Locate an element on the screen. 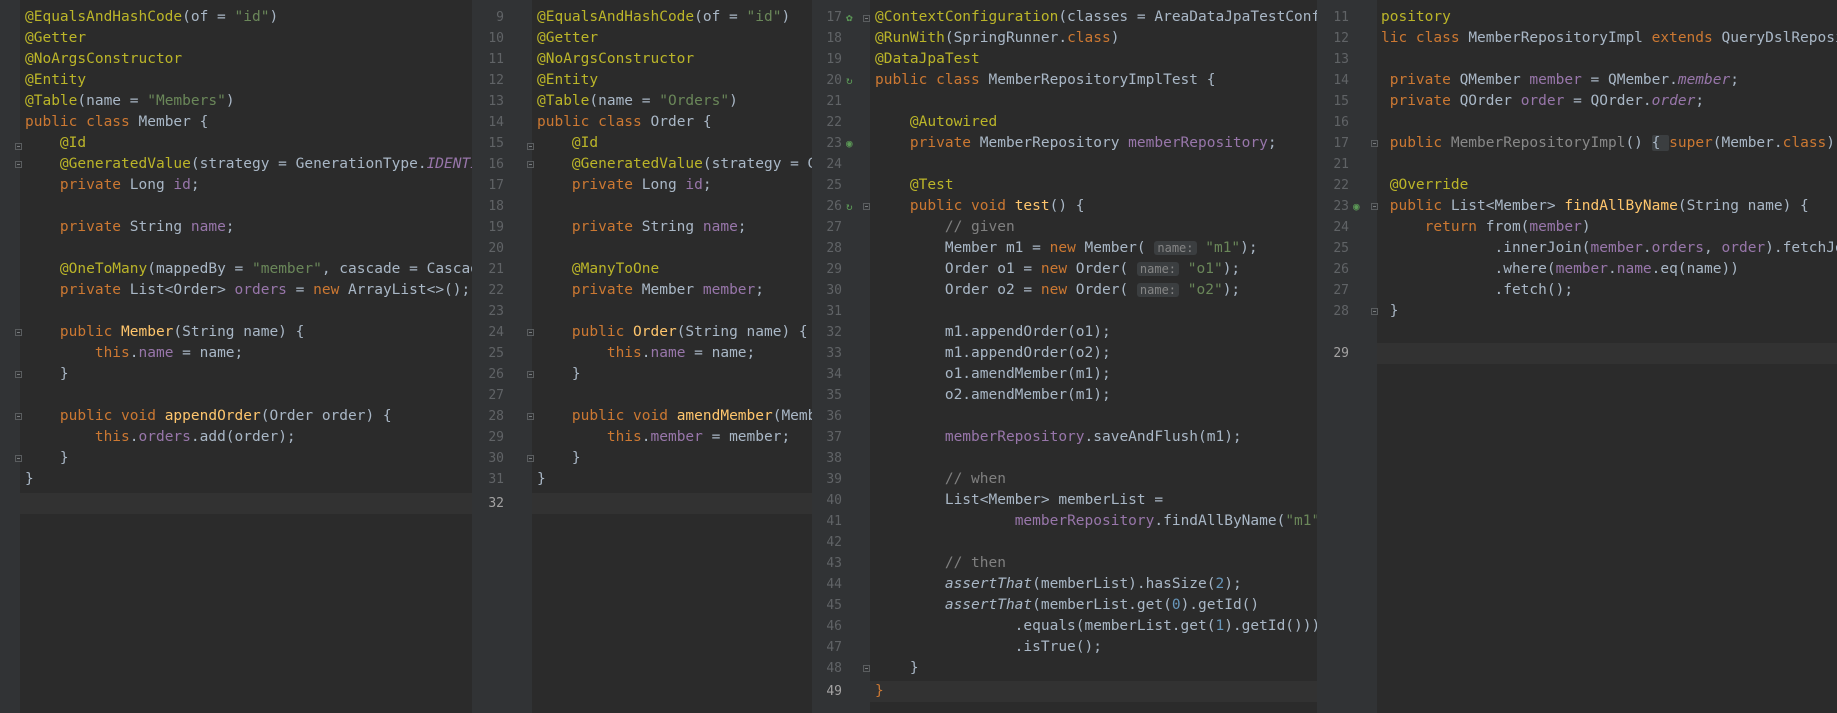  code-line: // when is located at coordinates (940, 479).